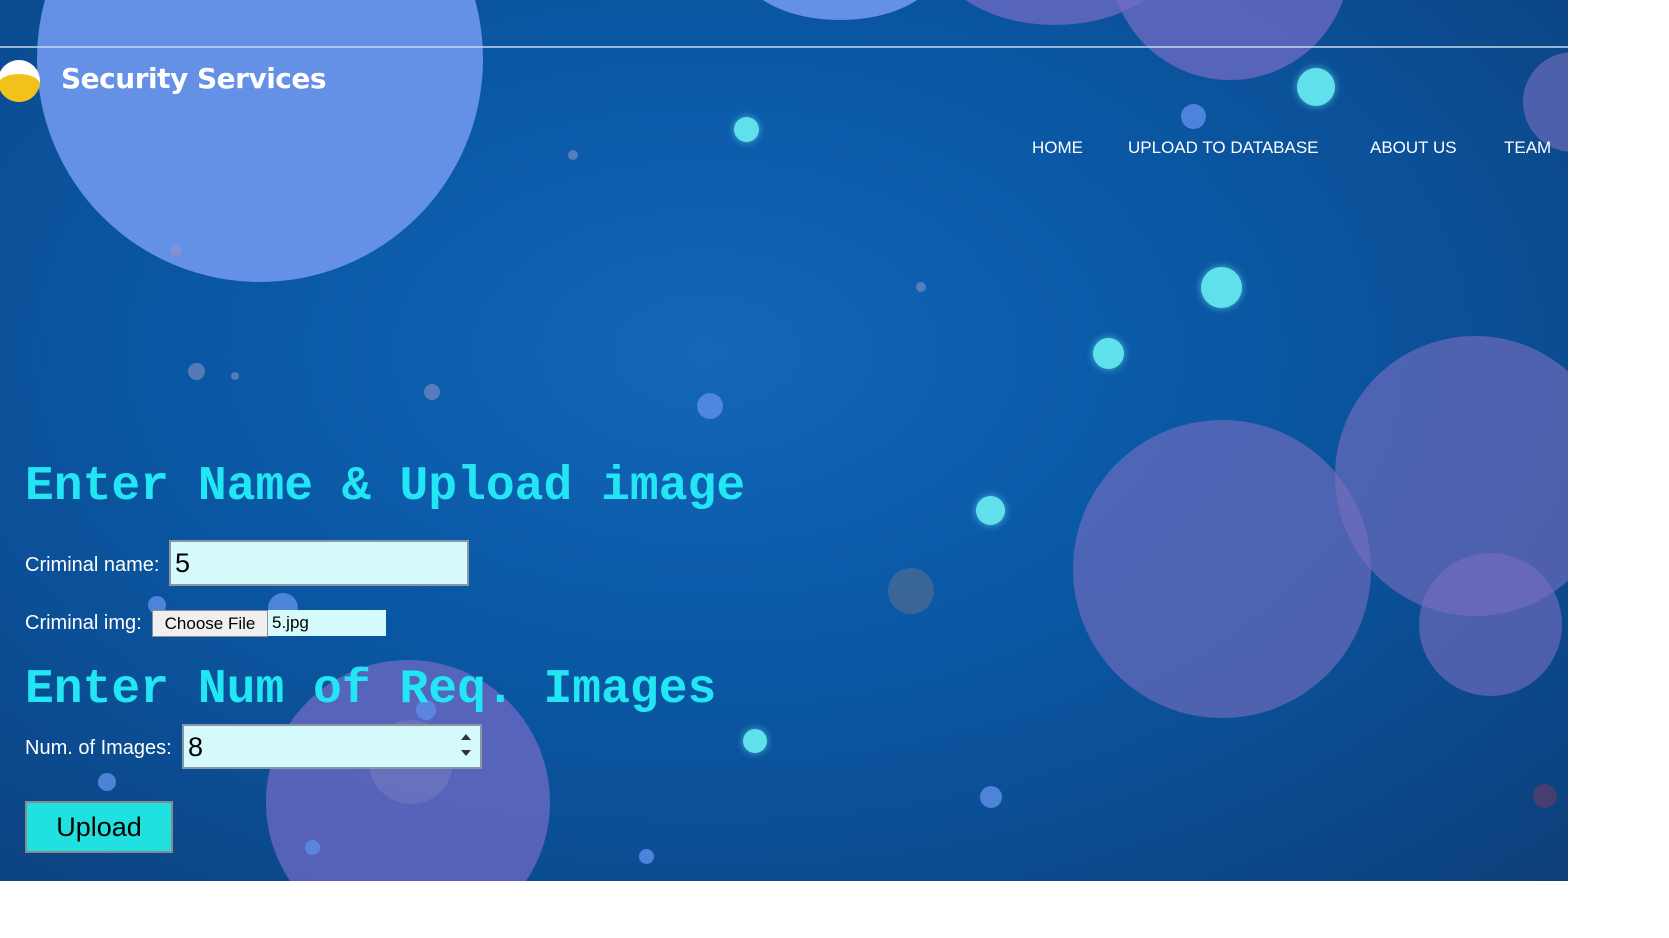  I want to click on page-margin-right, so click(1618, 469).